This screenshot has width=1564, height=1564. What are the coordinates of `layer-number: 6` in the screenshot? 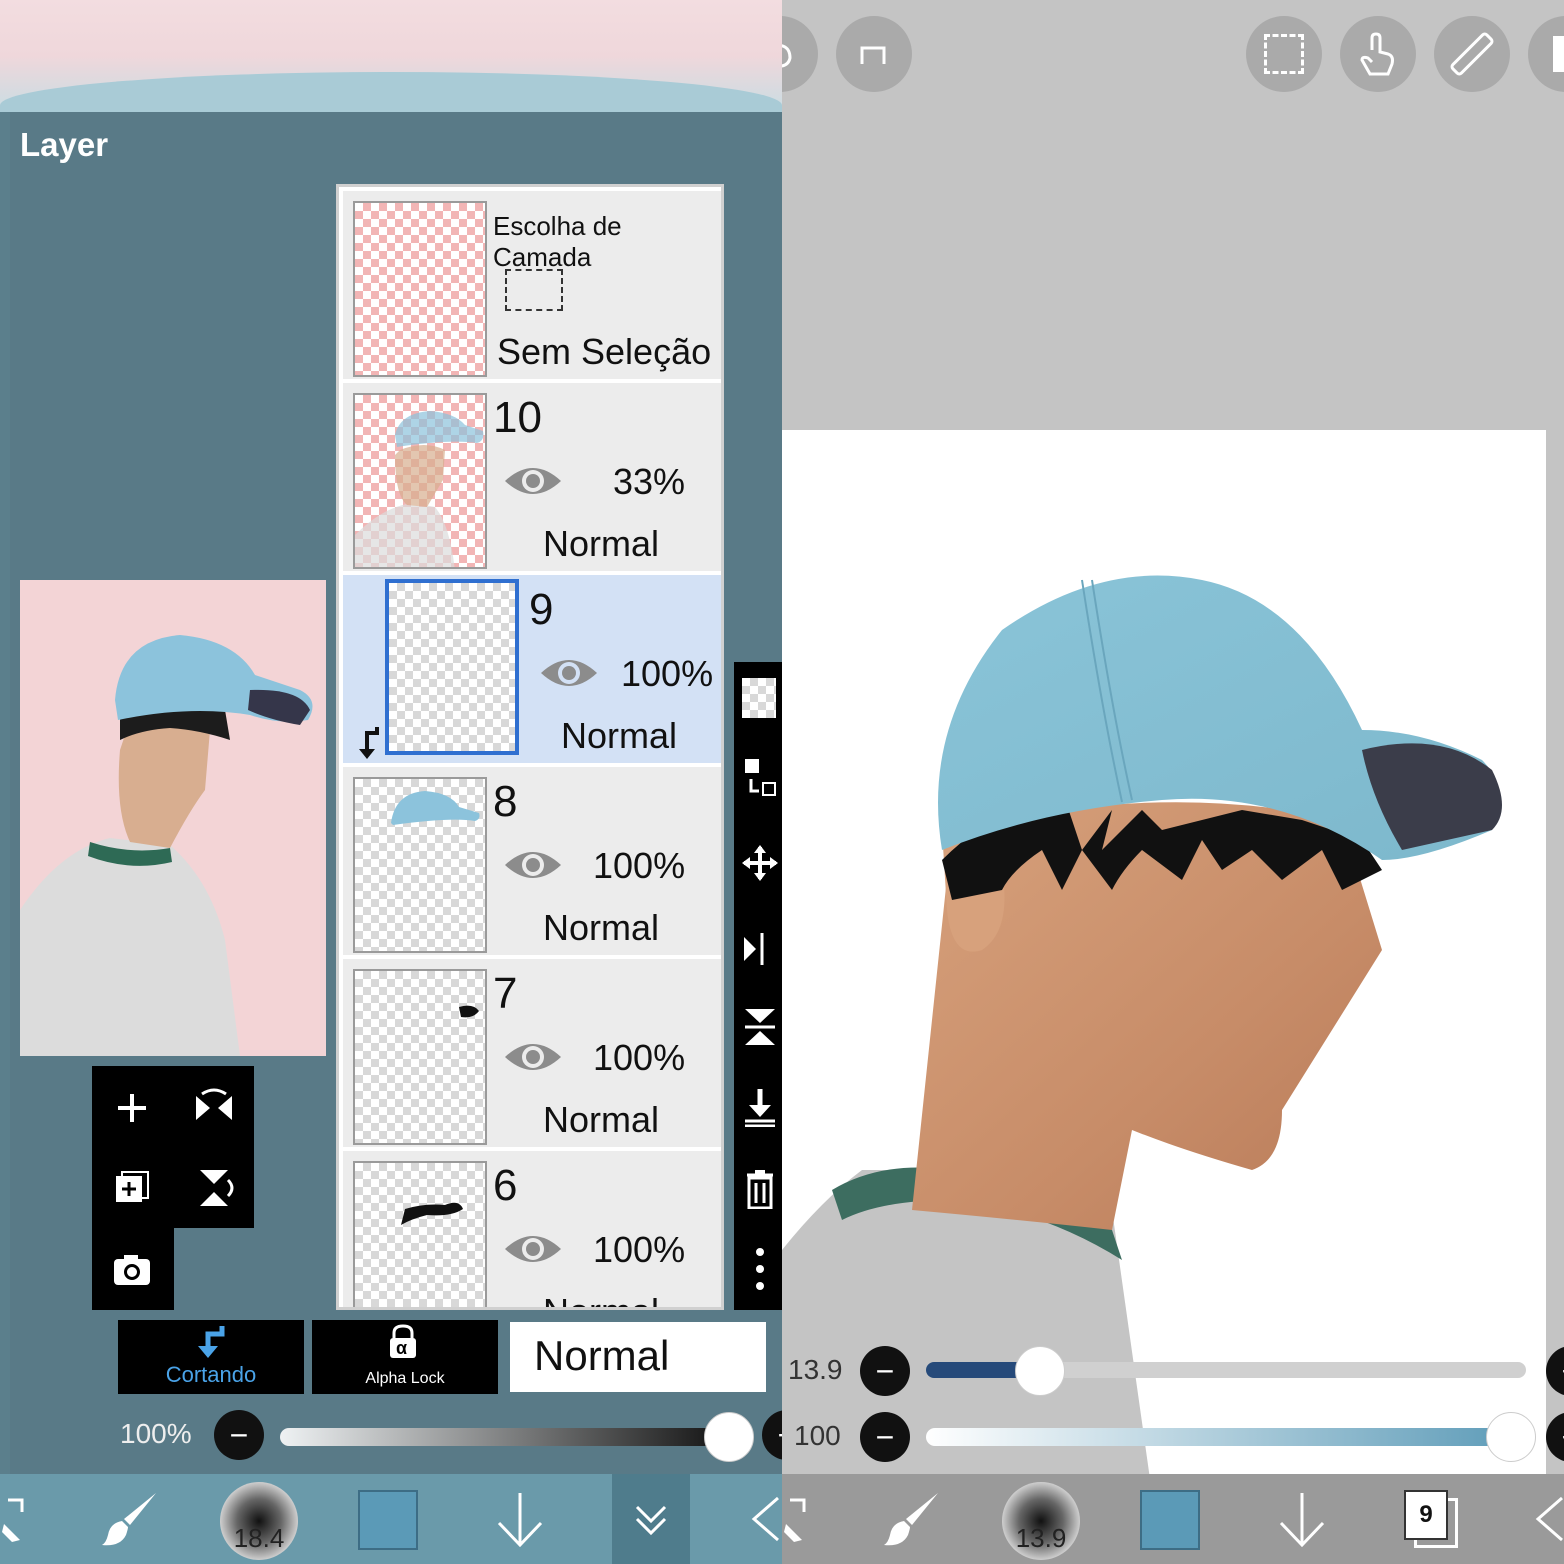 It's located at (505, 1185).